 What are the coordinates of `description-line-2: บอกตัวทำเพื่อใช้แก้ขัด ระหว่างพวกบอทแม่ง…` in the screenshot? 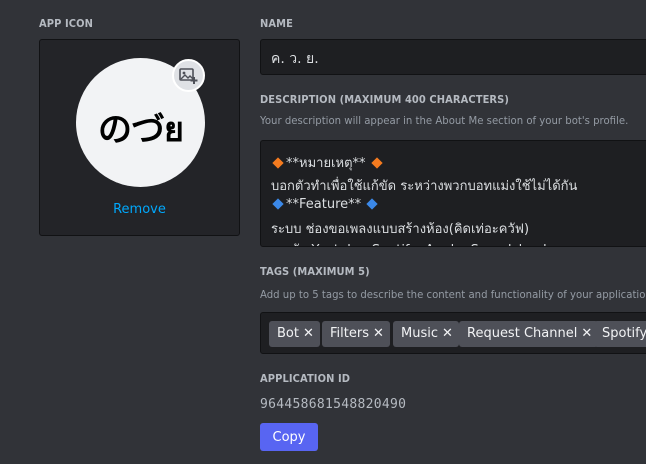 It's located at (424, 186).